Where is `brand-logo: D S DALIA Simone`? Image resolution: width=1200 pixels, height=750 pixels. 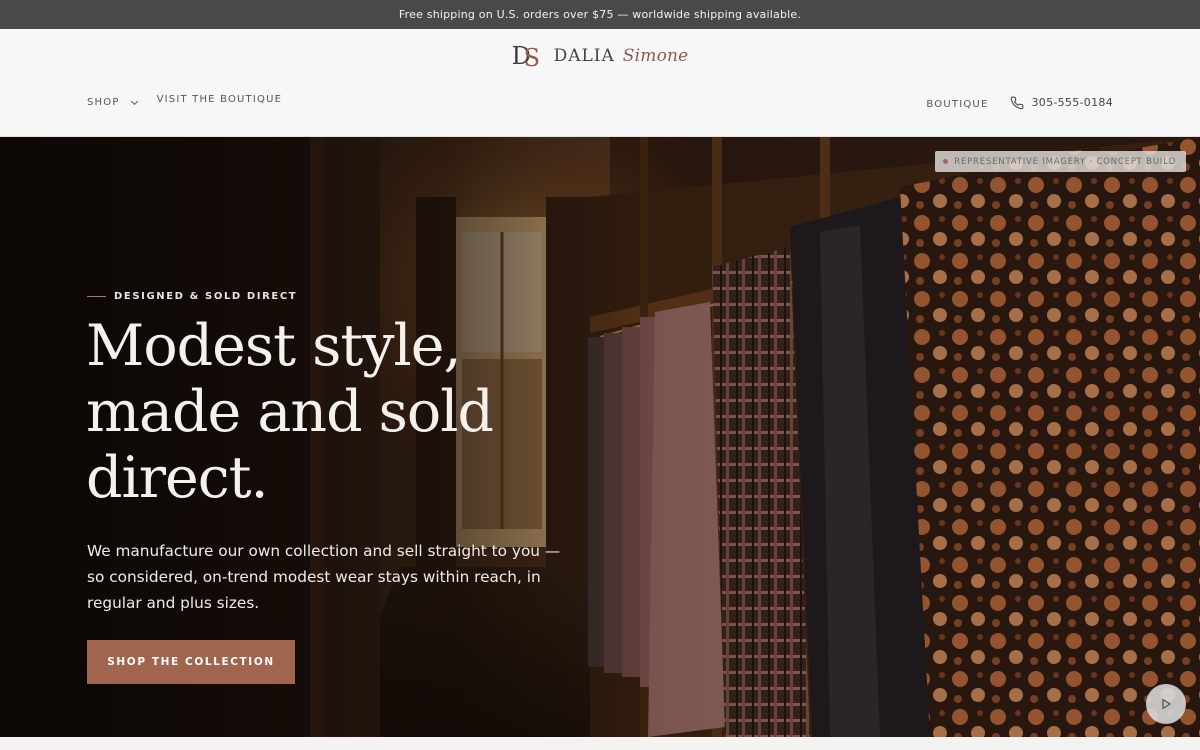 brand-logo: D S DALIA Simone is located at coordinates (600, 56).